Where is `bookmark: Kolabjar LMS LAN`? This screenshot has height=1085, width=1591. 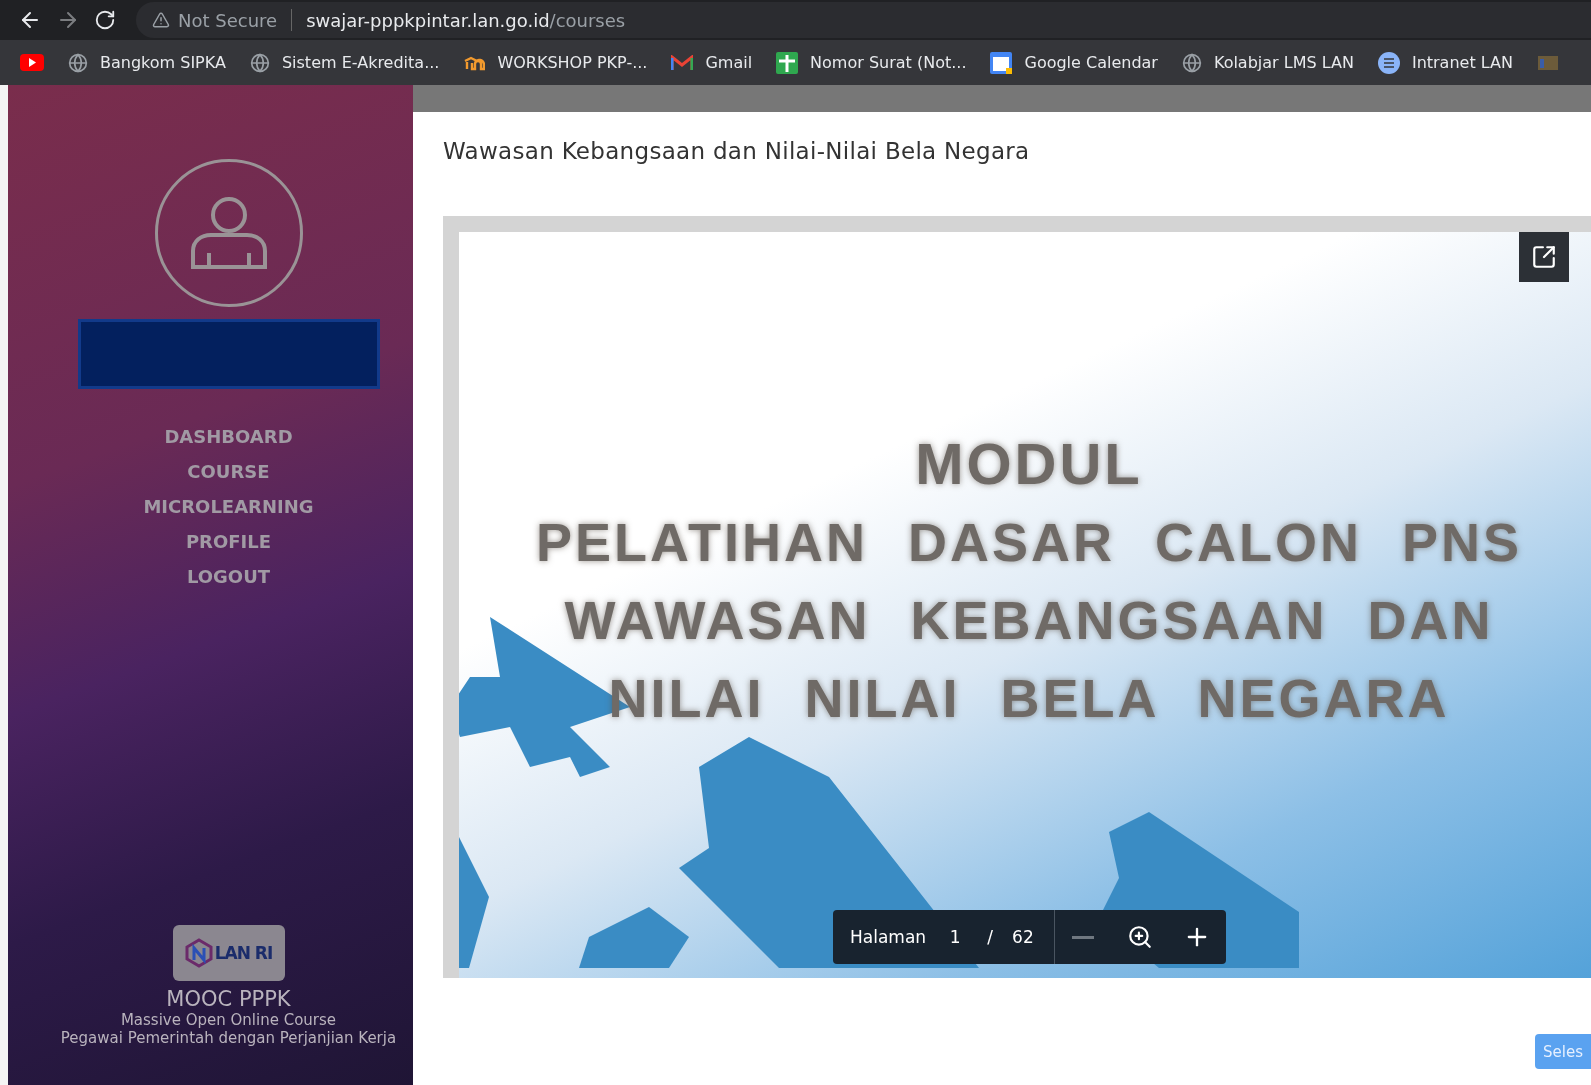 bookmark: Kolabjar LMS LAN is located at coordinates (1267, 62).